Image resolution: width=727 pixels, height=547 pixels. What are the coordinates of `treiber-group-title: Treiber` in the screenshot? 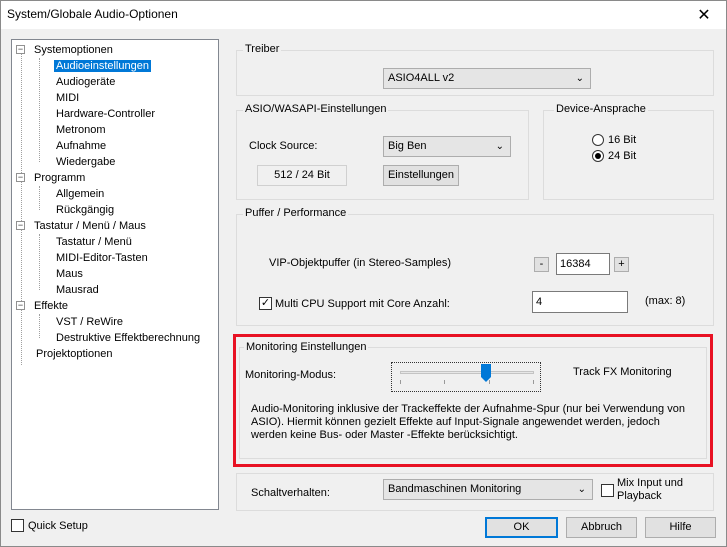 It's located at (262, 49).